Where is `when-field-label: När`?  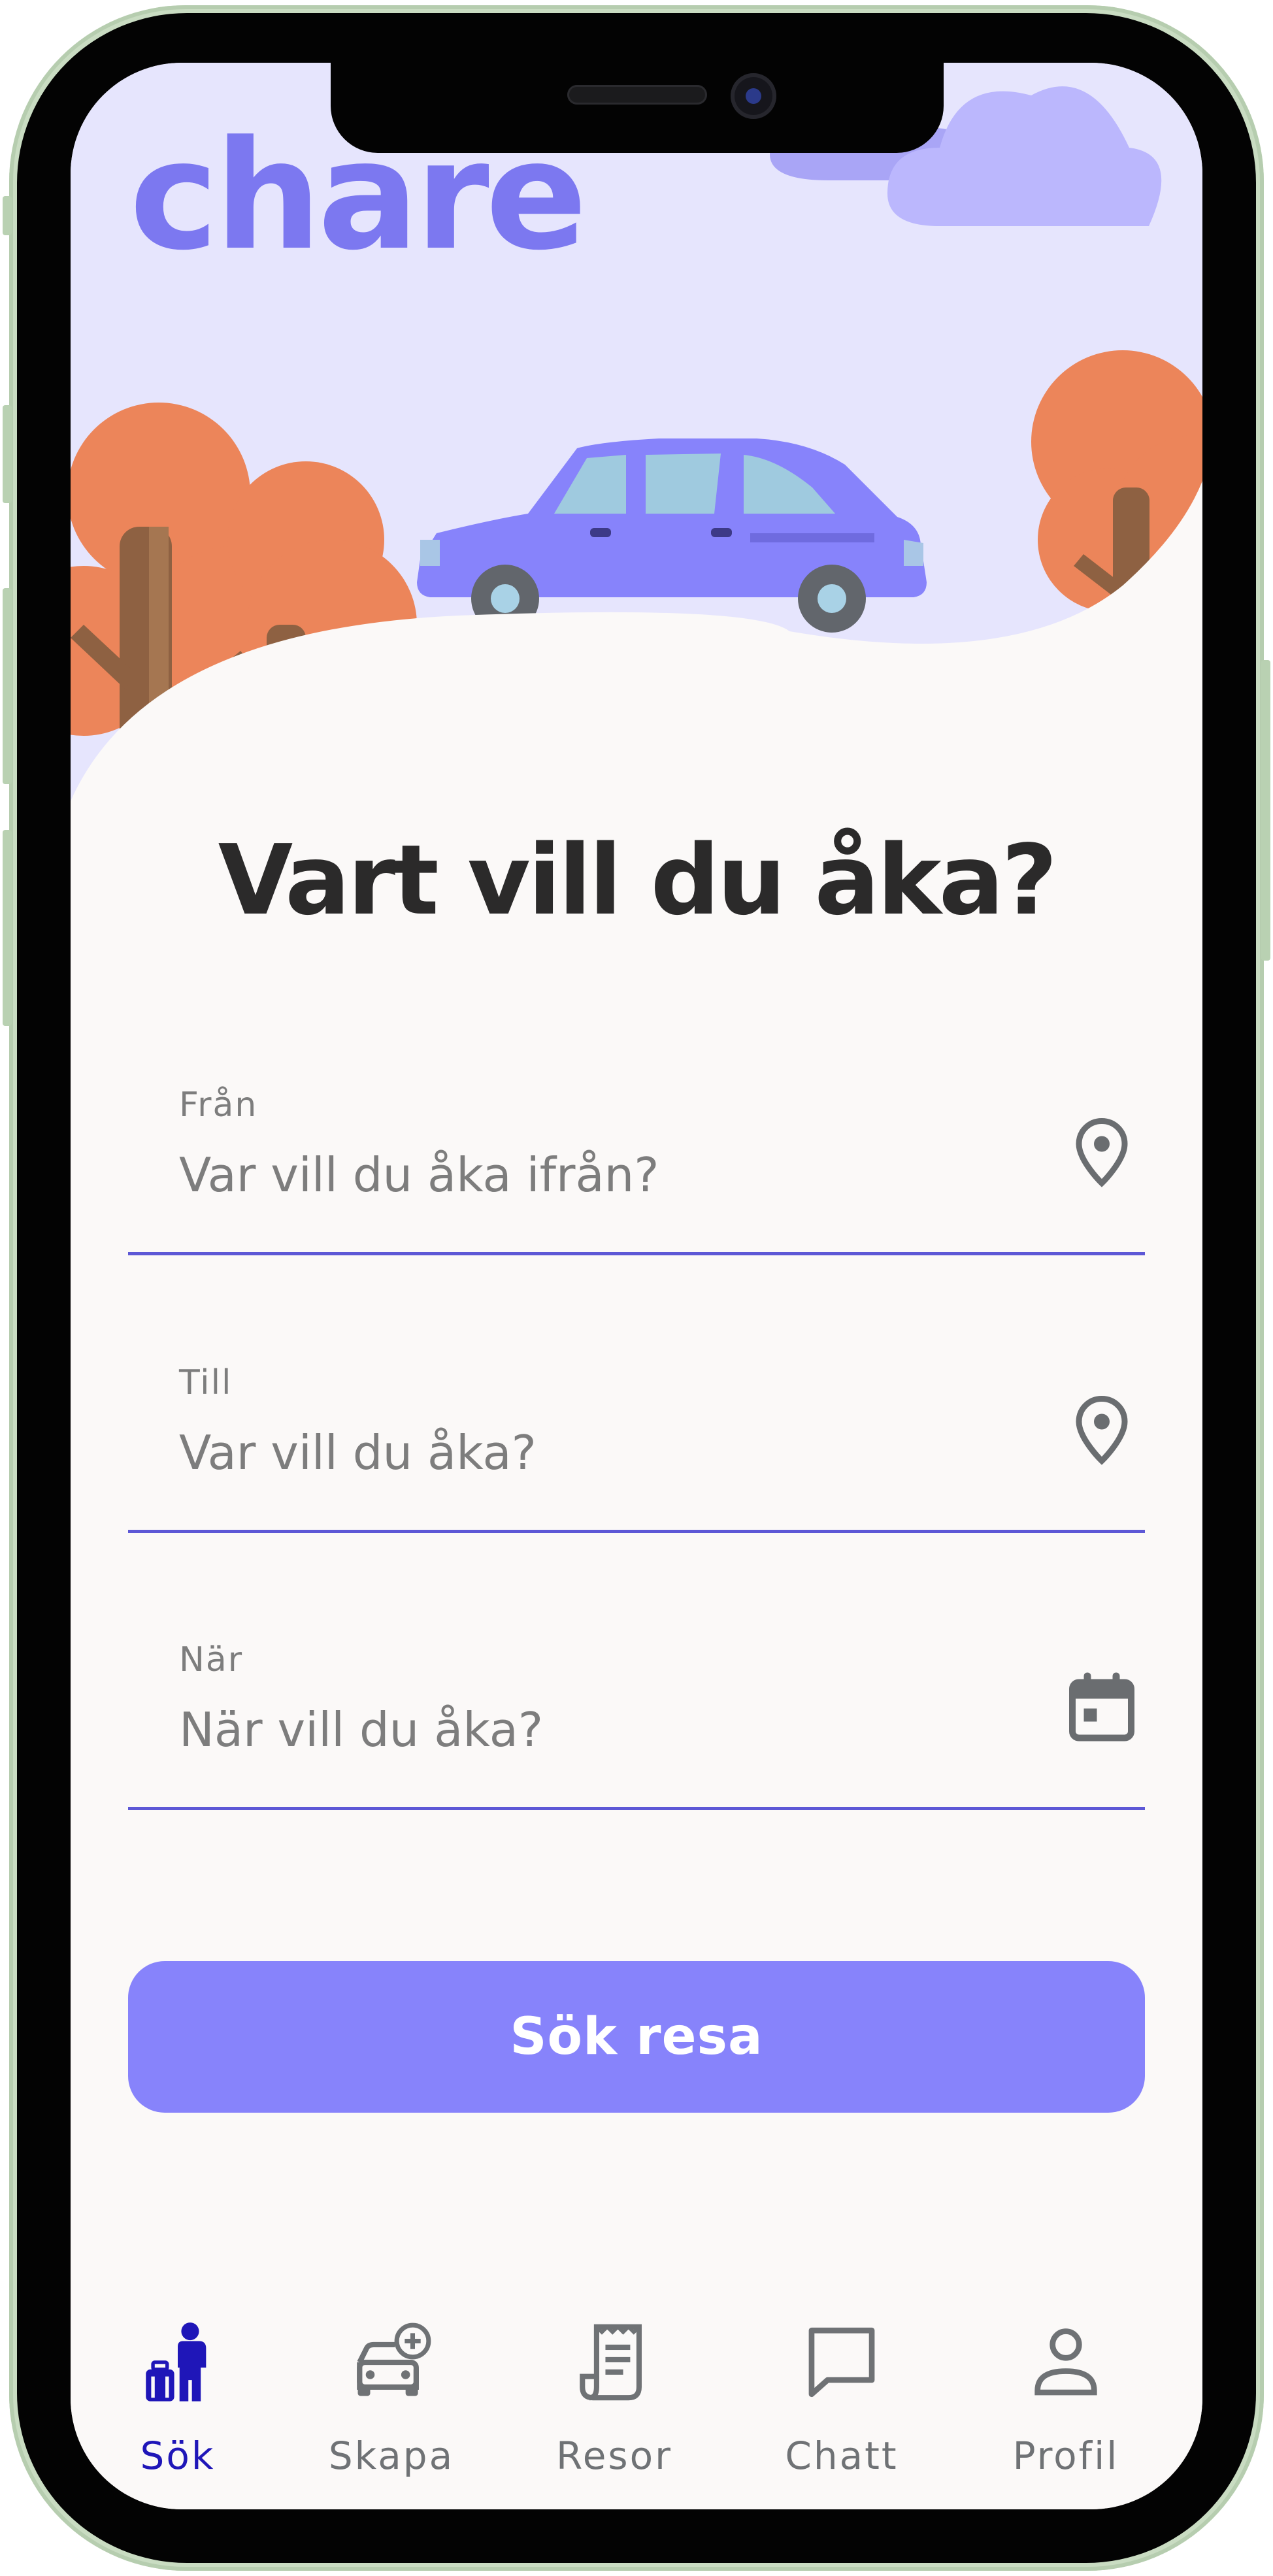 when-field-label: När is located at coordinates (211, 1659).